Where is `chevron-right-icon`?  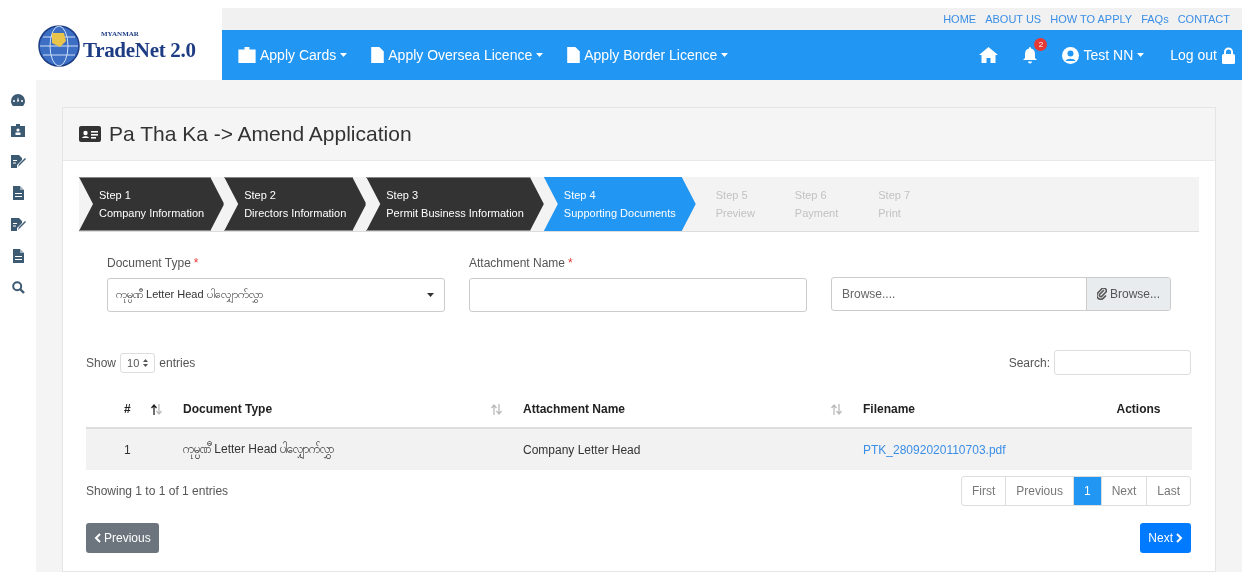 chevron-right-icon is located at coordinates (1179, 538).